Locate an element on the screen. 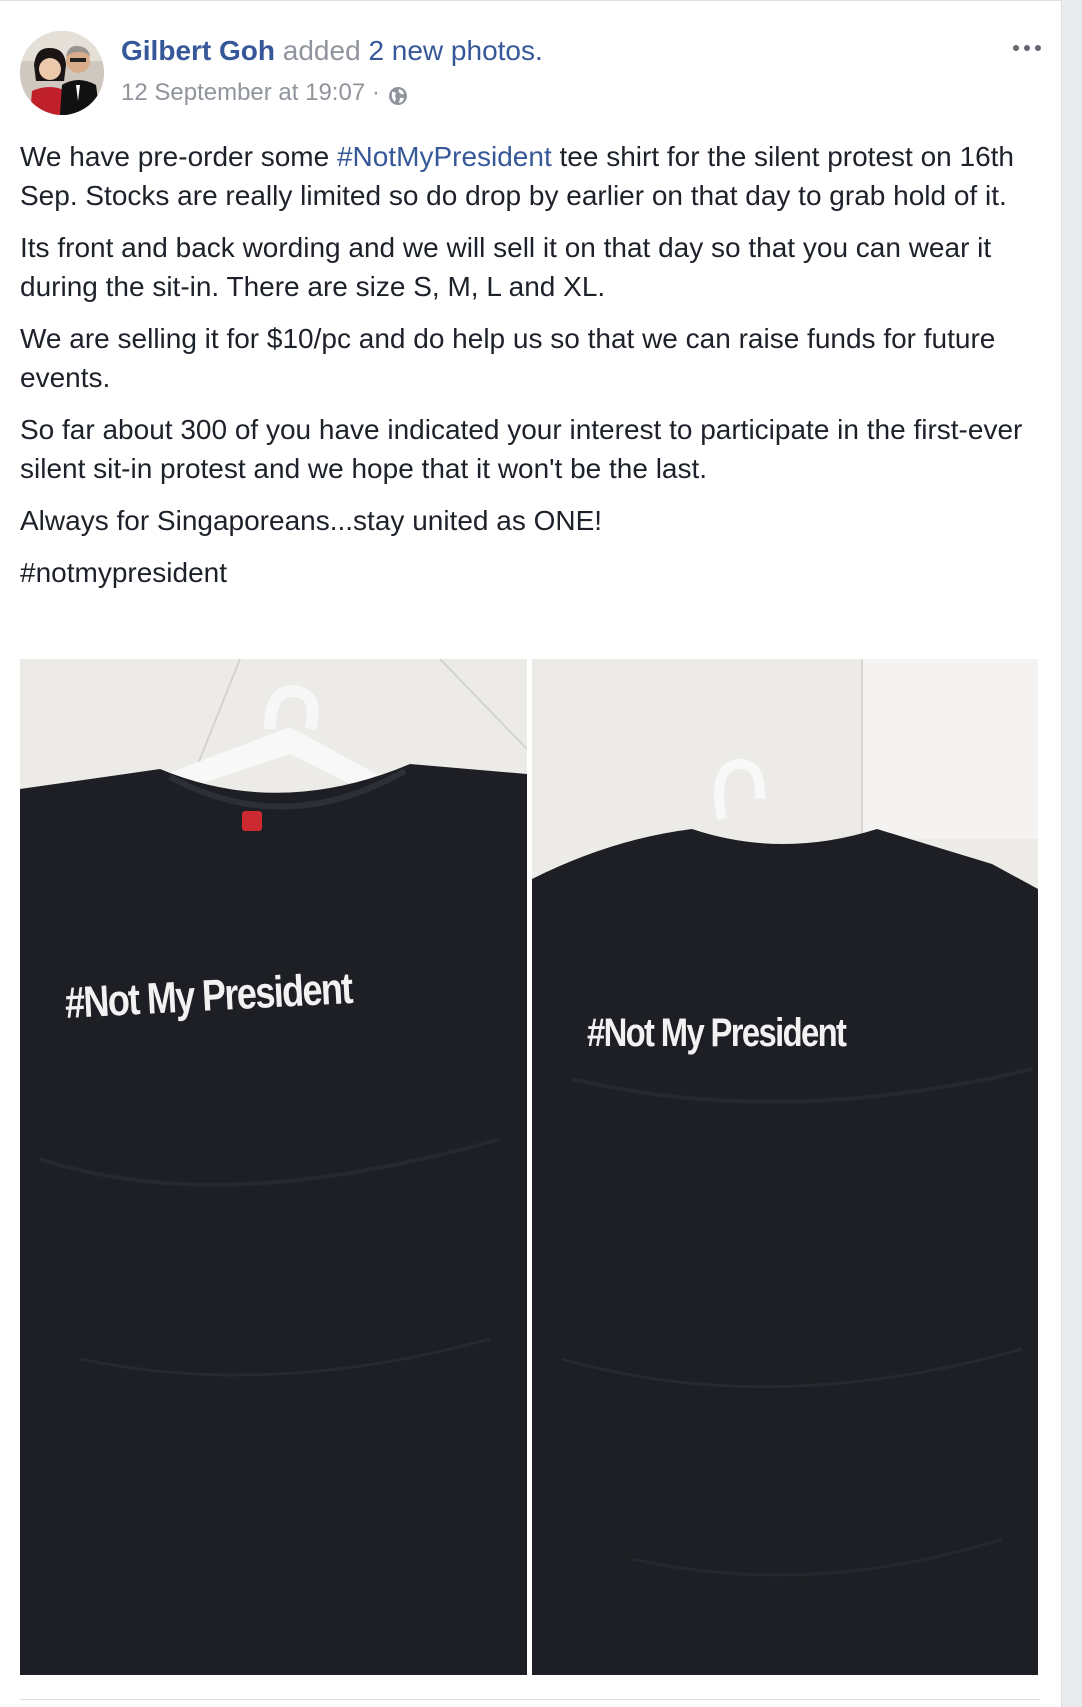 This screenshot has height=1707, width=1082. author-avatar is located at coordinates (62, 73).